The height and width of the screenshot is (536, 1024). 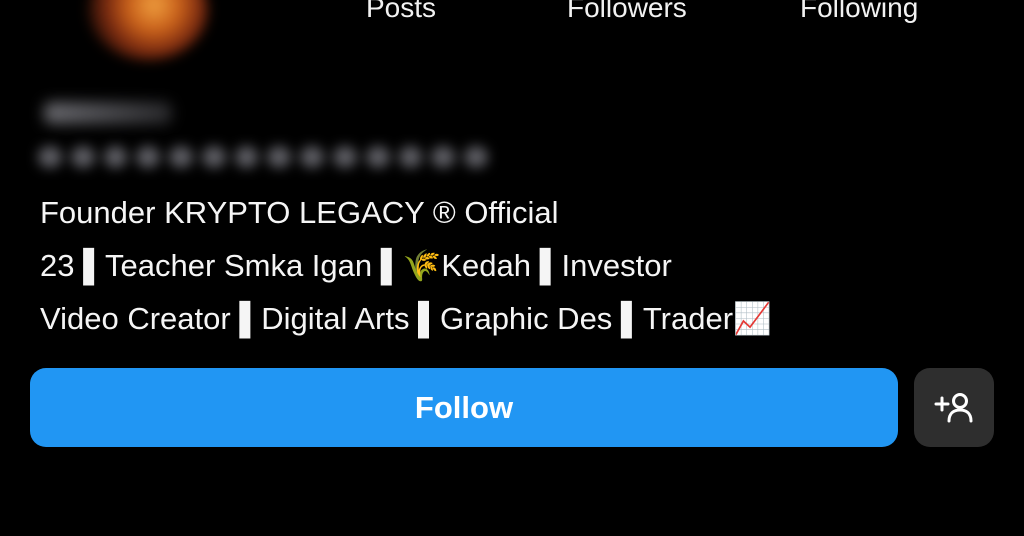 I want to click on profile-avatar, so click(x=148, y=30).